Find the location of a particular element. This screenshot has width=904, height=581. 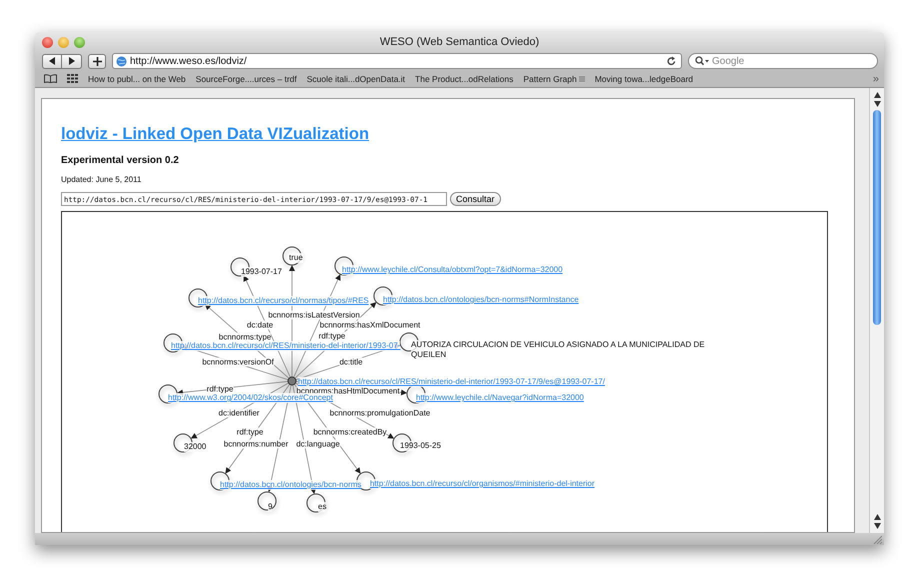

back-button is located at coordinates (52, 61).